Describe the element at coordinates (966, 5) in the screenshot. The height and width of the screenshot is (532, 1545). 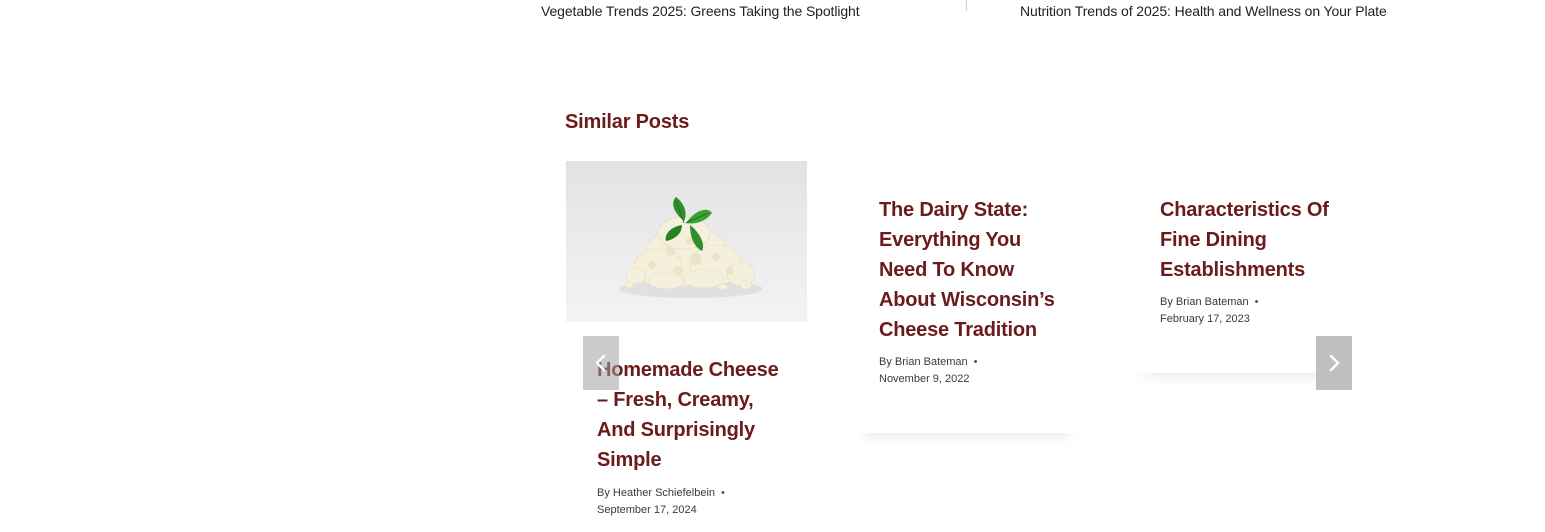
I see `post-navigation-divider` at that location.